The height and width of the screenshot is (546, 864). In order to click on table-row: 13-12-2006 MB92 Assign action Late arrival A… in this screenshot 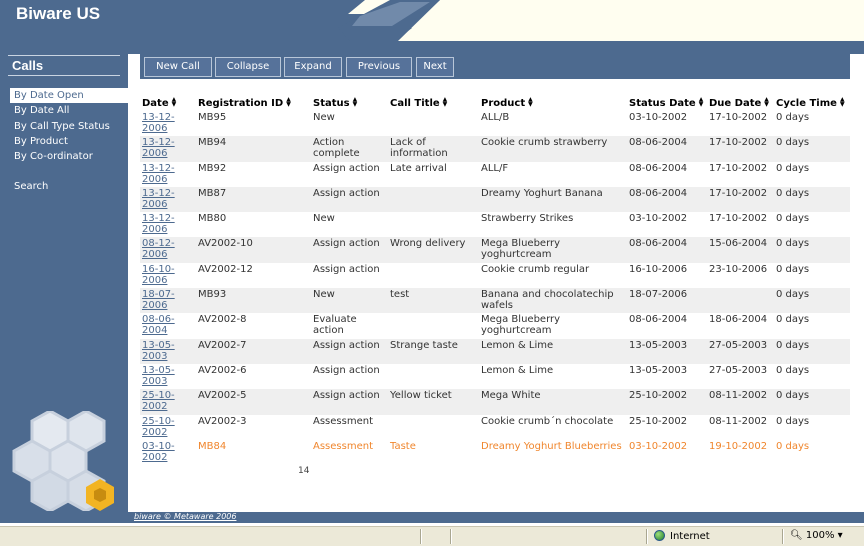, I will do `click(495, 174)`.